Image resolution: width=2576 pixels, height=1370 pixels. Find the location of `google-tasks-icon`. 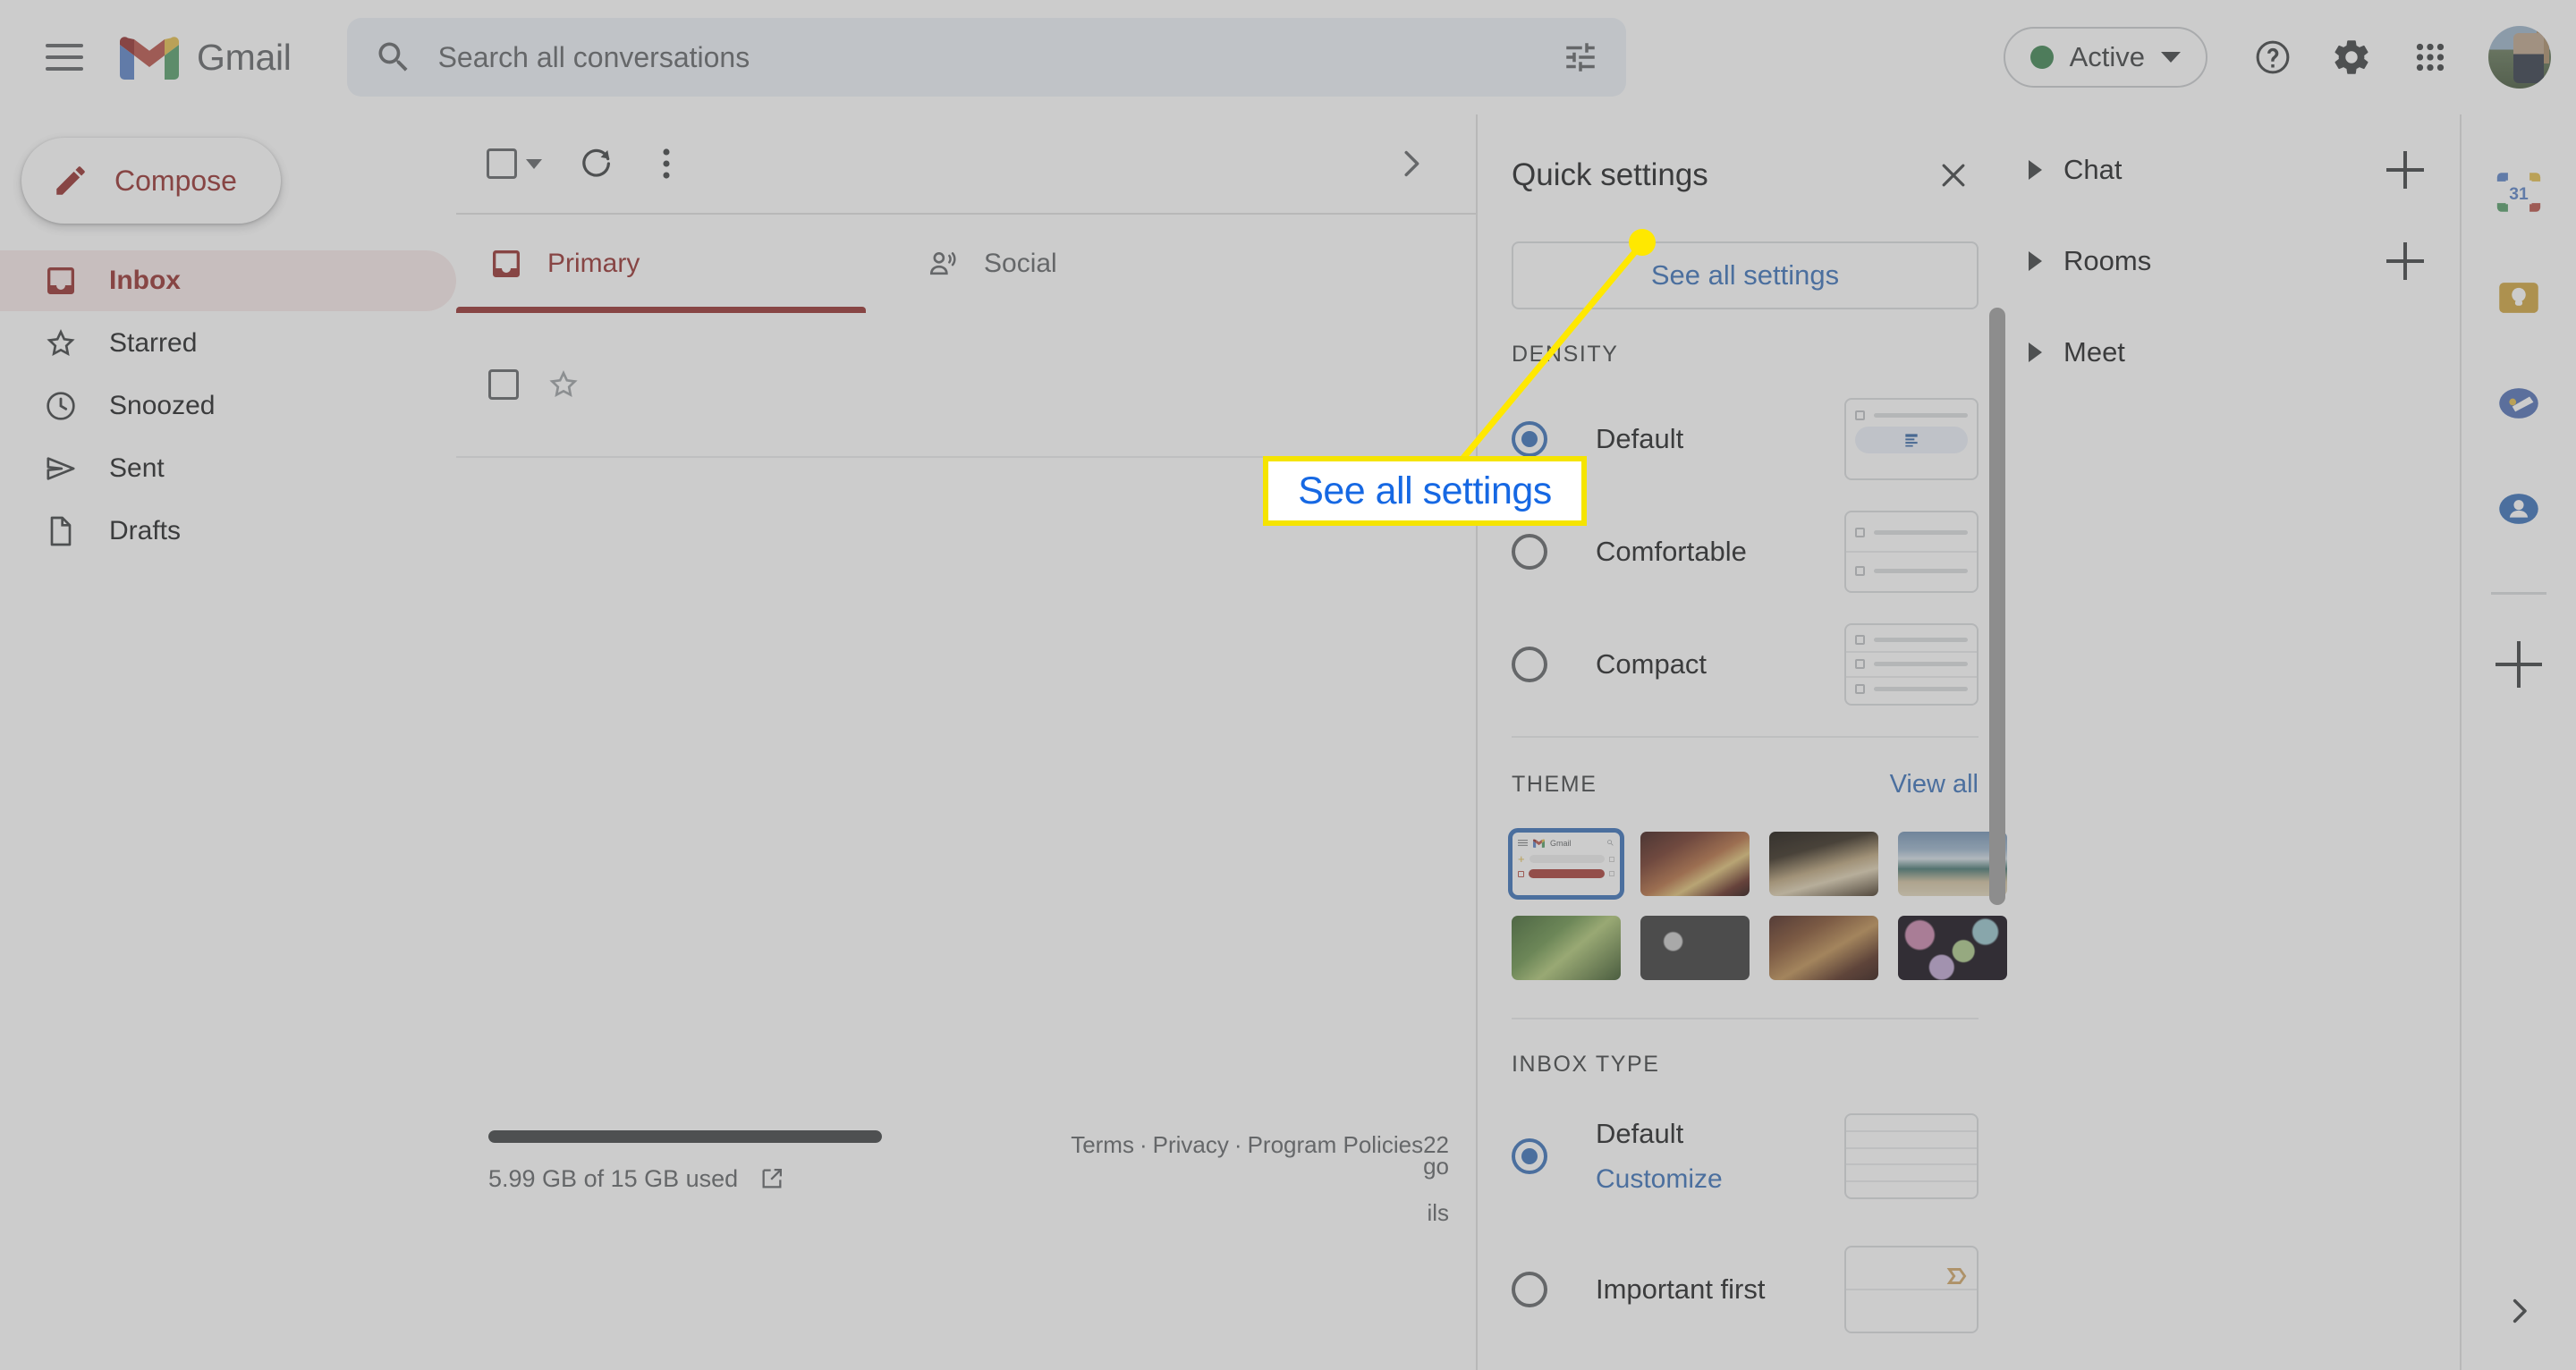

google-tasks-icon is located at coordinates (2518, 403).